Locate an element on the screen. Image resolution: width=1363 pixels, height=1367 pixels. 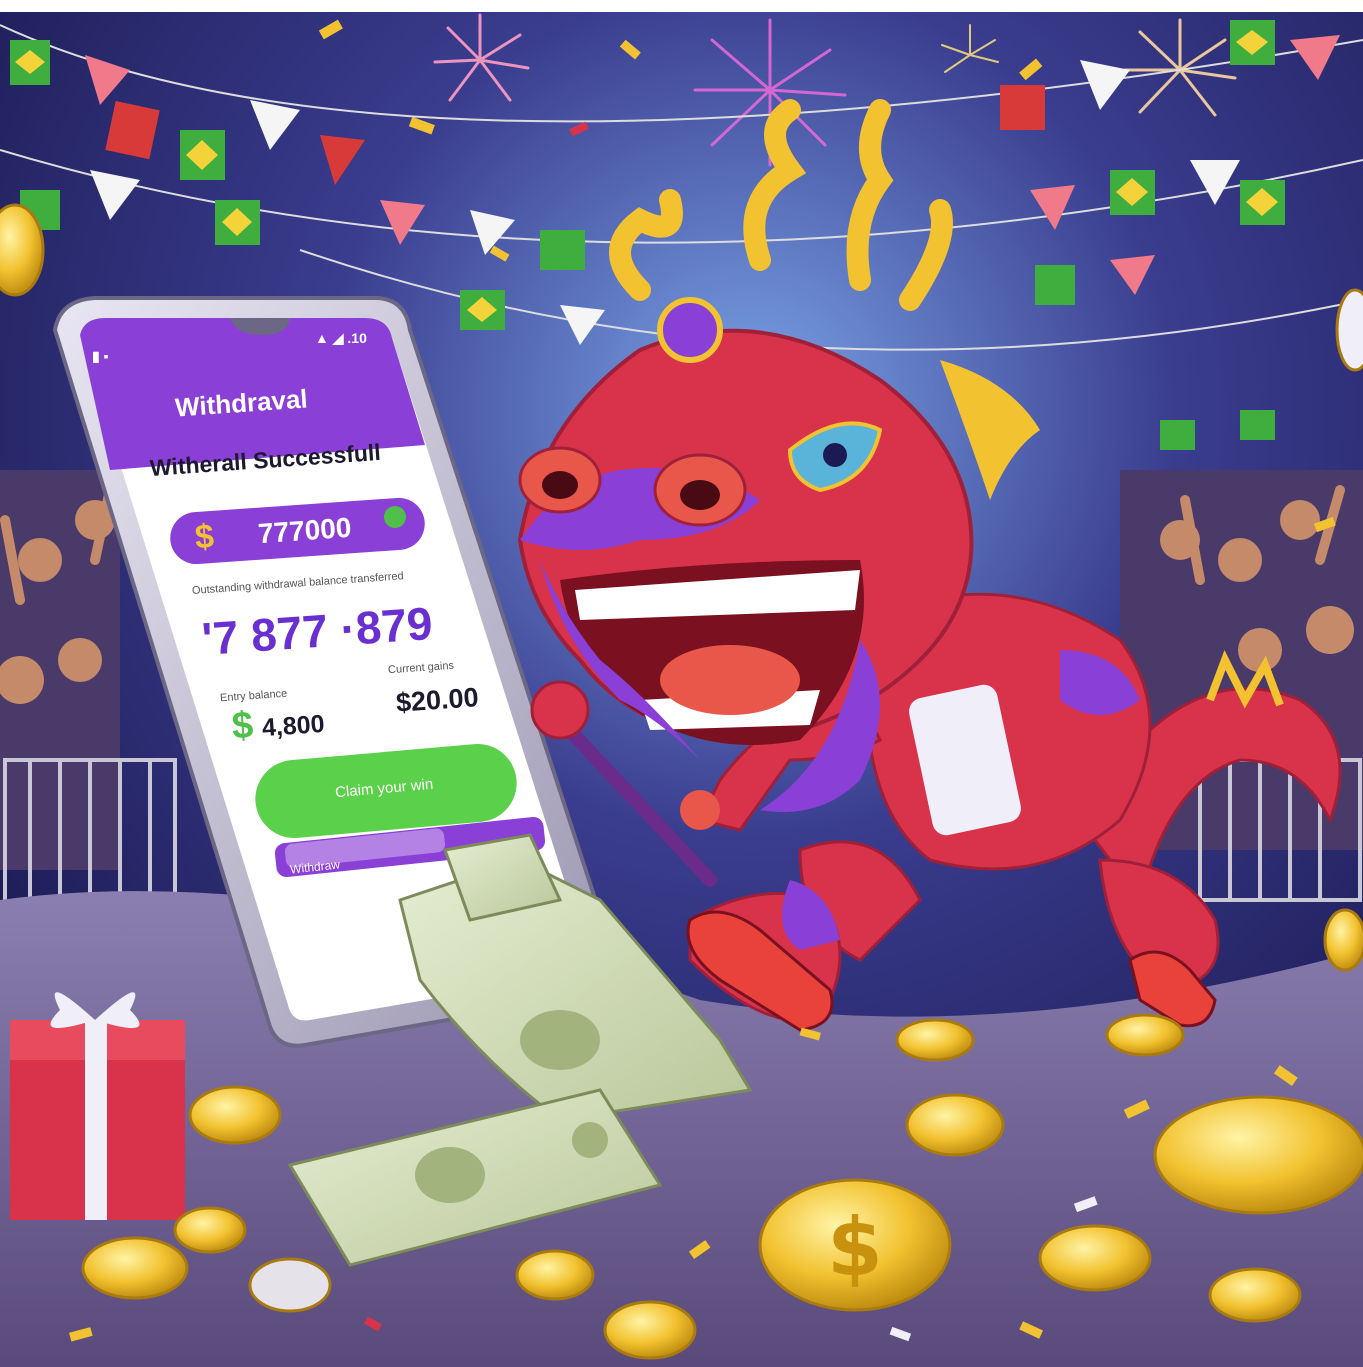
left-currency-icon: $ is located at coordinates (242, 726).